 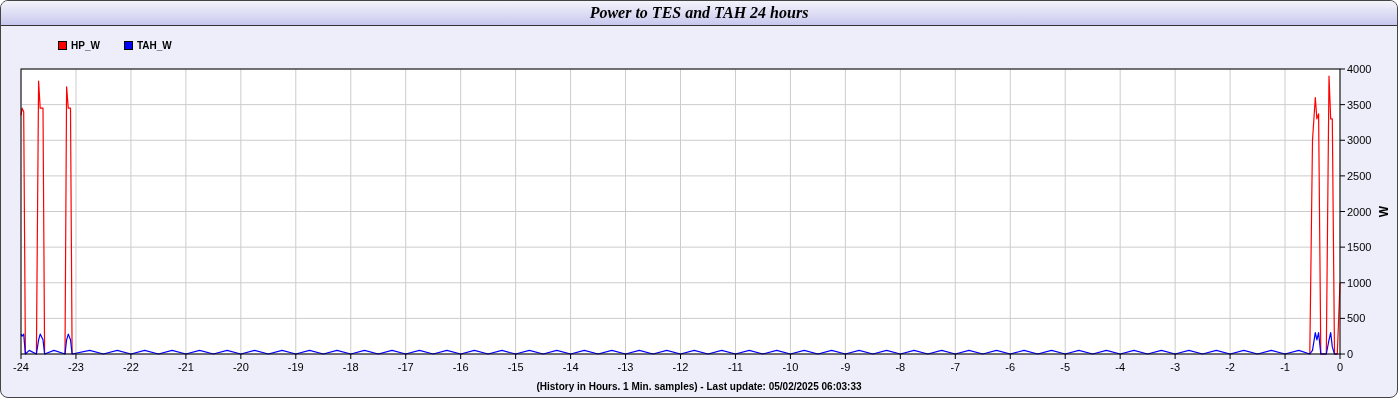 I want to click on chart-title: Power to TES and TAH 24 hours, so click(x=699, y=13).